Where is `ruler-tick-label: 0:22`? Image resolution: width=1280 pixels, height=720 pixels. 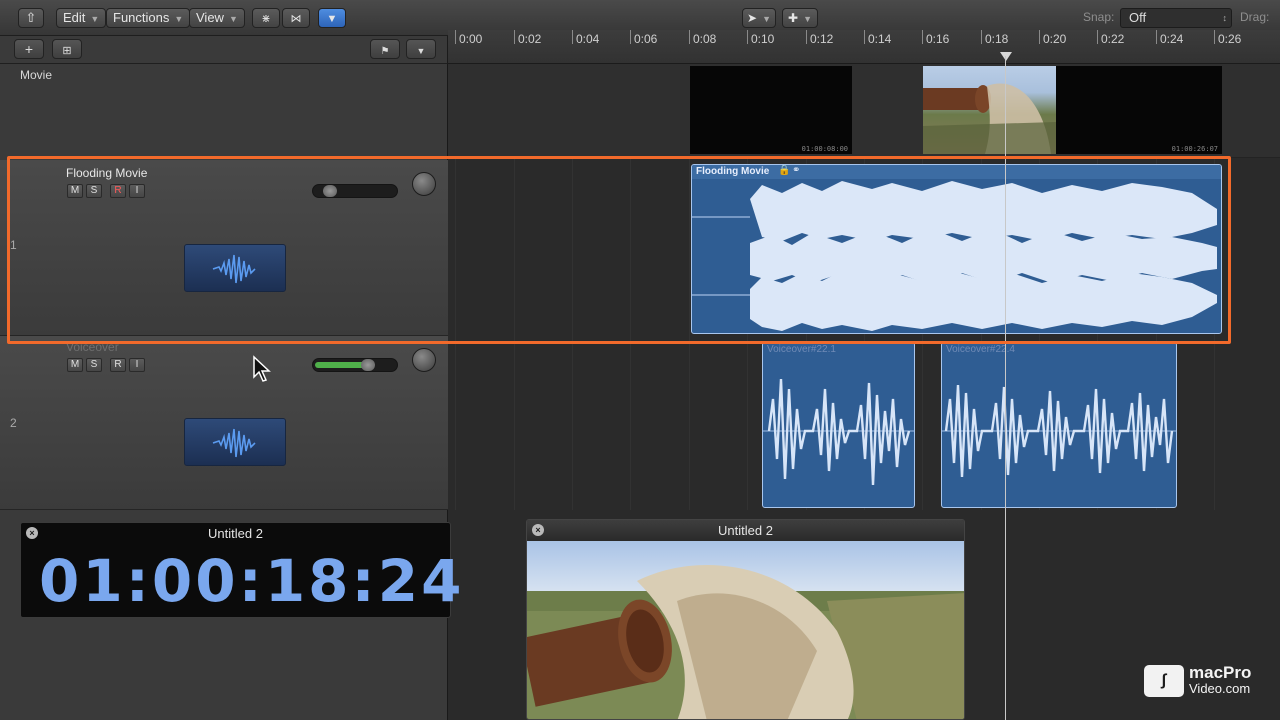 ruler-tick-label: 0:22 is located at coordinates (1113, 39).